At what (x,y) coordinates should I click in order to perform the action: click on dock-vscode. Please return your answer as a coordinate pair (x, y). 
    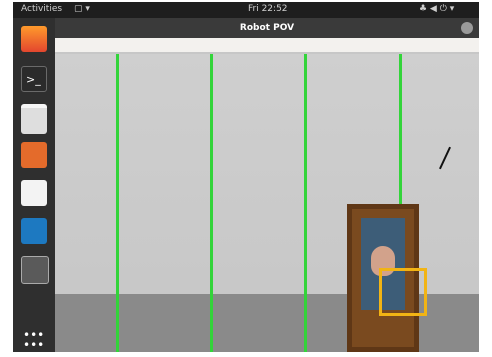
    Looking at the image, I should click on (34, 231).